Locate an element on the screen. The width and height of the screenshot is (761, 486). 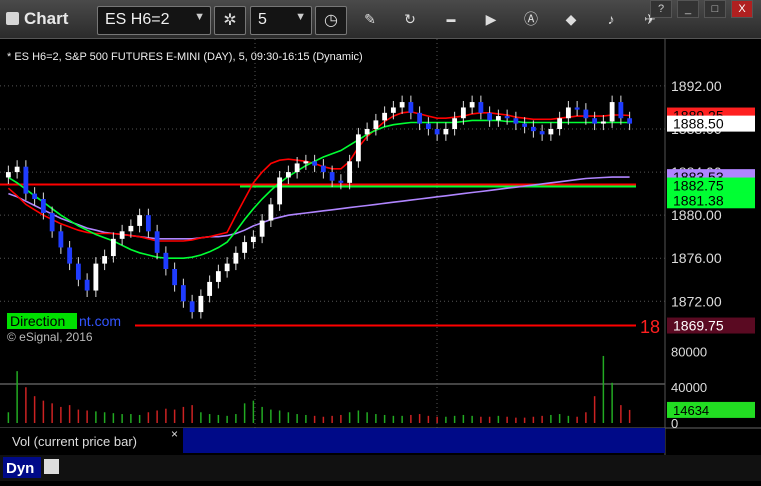
volume-close-icon: × is located at coordinates (174, 434).